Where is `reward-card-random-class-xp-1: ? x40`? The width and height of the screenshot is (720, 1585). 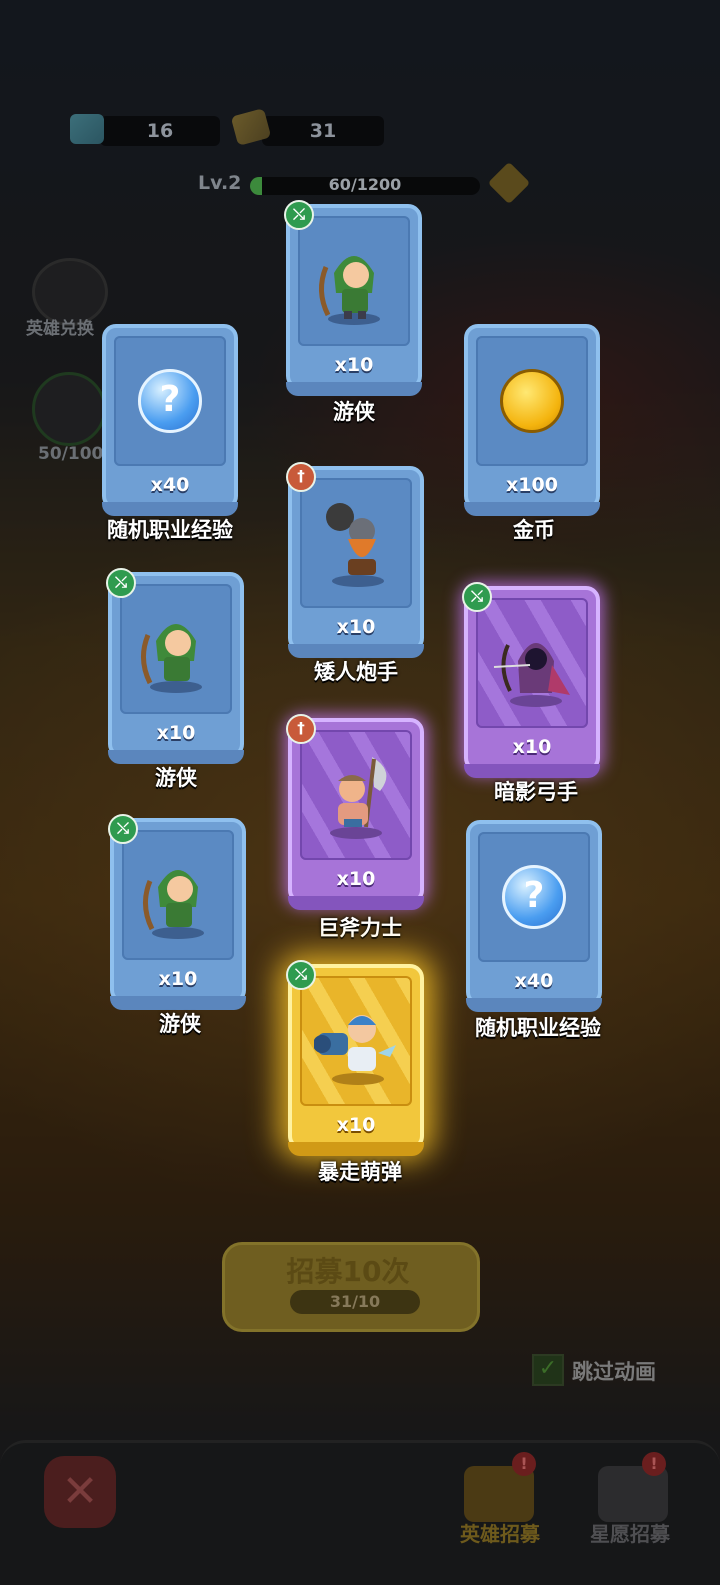 reward-card-random-class-xp-1: ? x40 is located at coordinates (170, 420).